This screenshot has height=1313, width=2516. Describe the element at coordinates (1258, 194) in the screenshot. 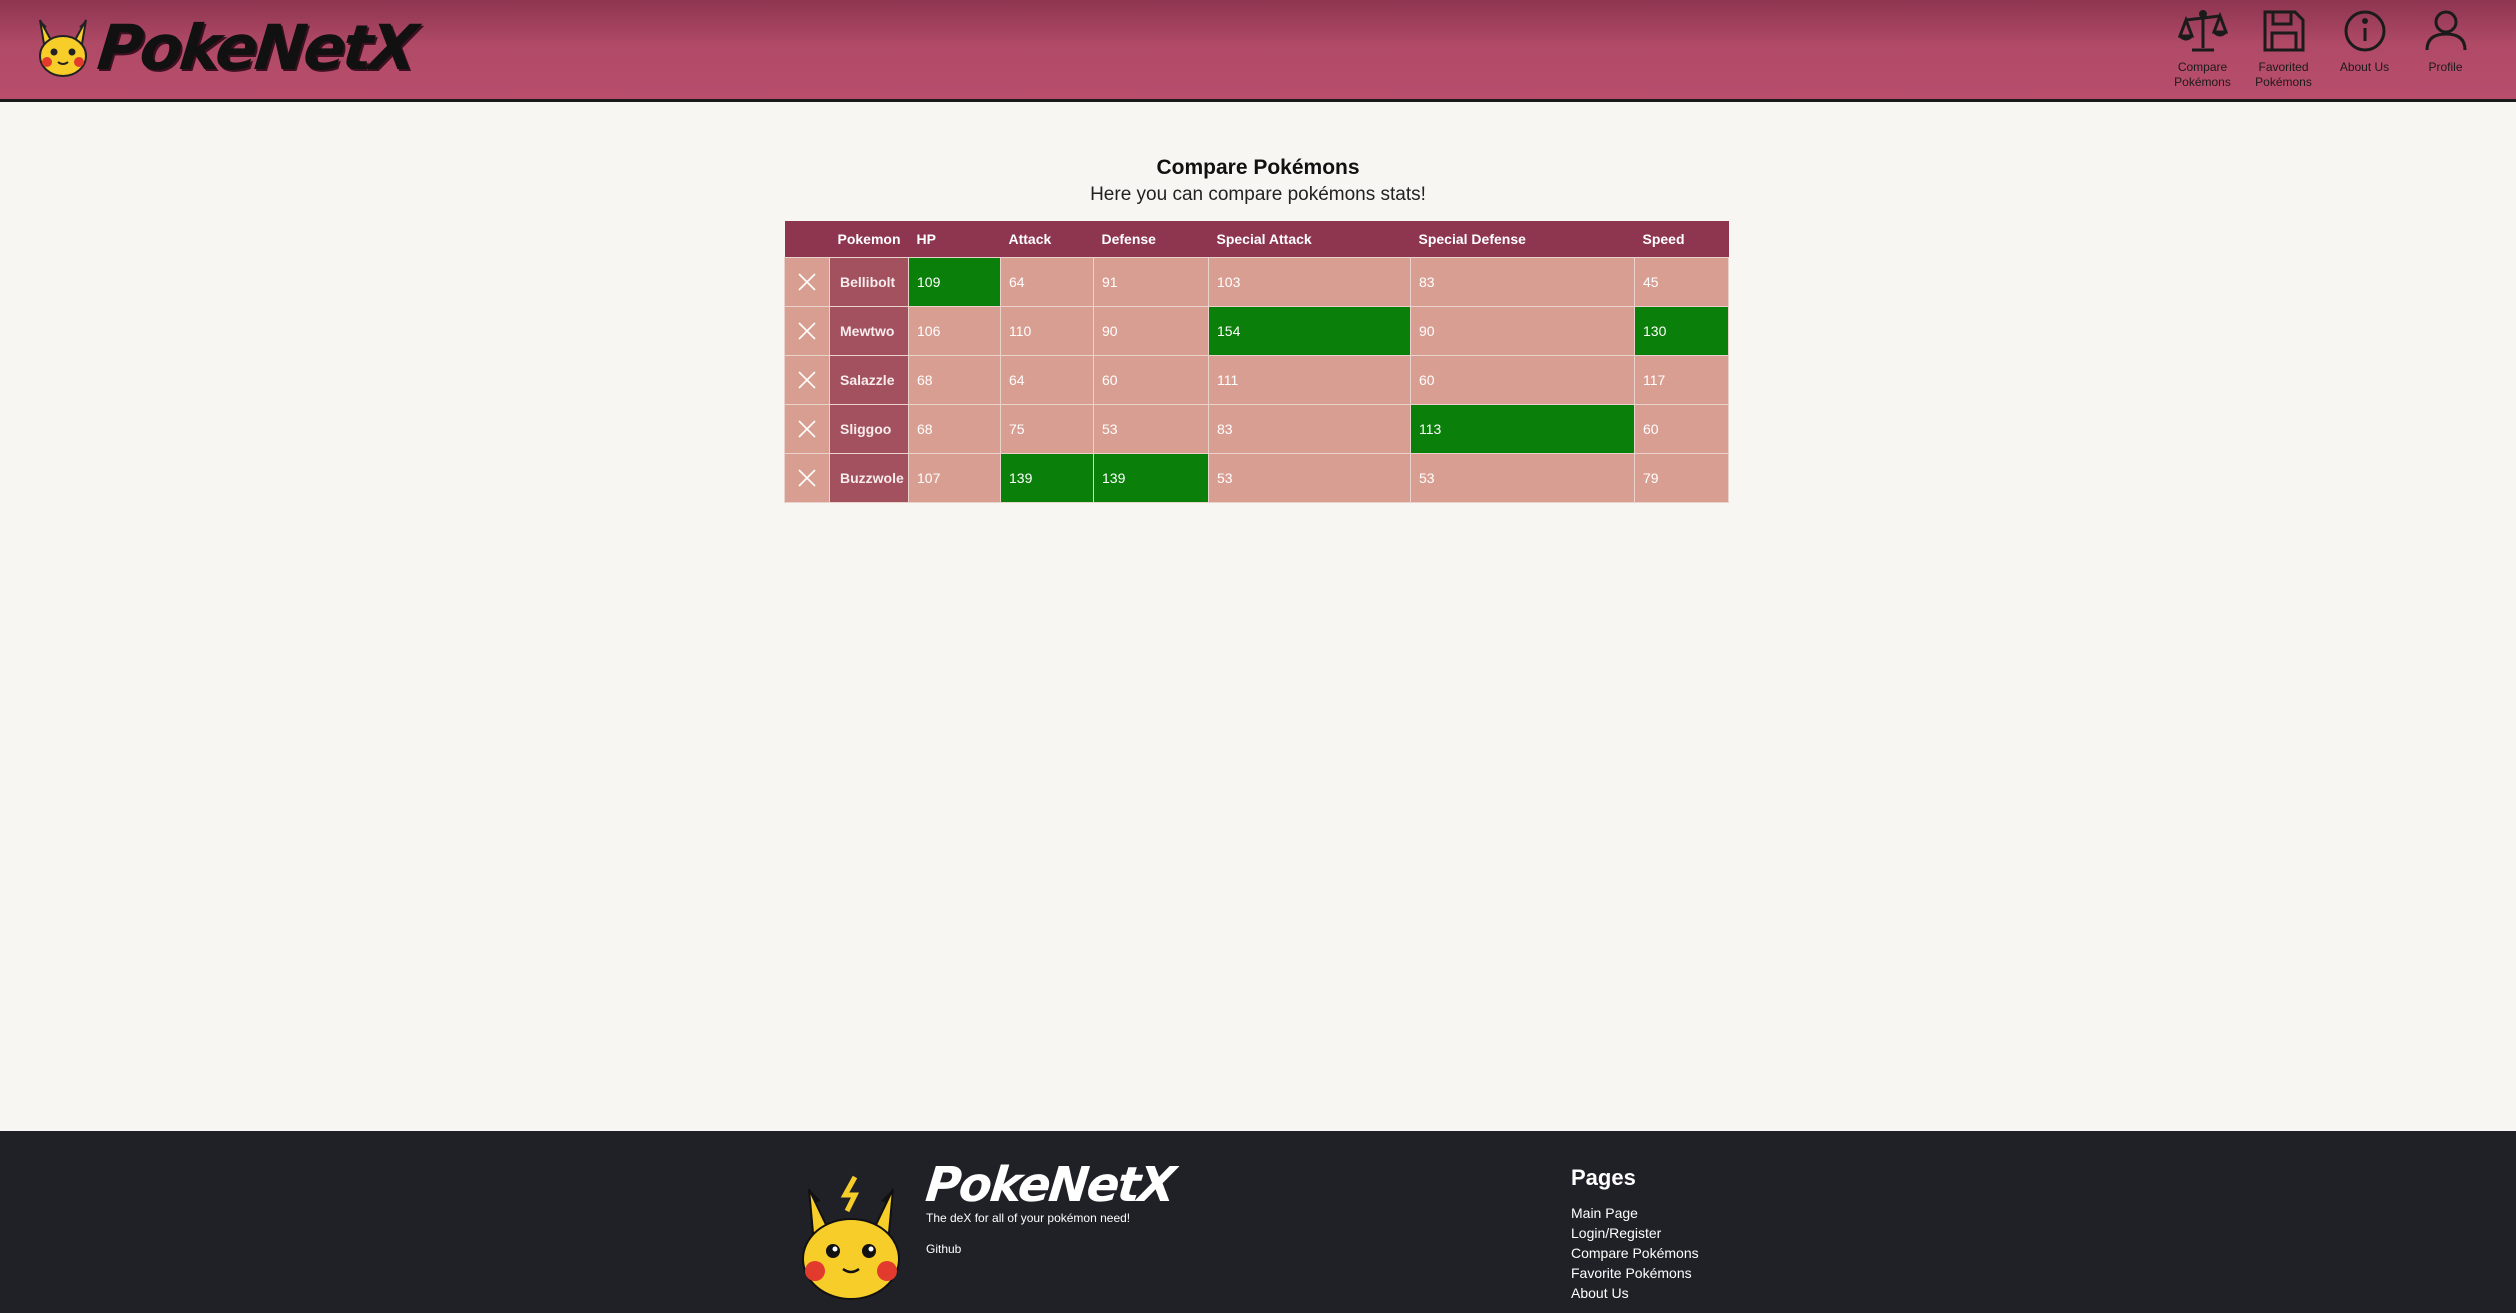

I see `page-subtitle: Here you can compare pokémons stats!` at that location.